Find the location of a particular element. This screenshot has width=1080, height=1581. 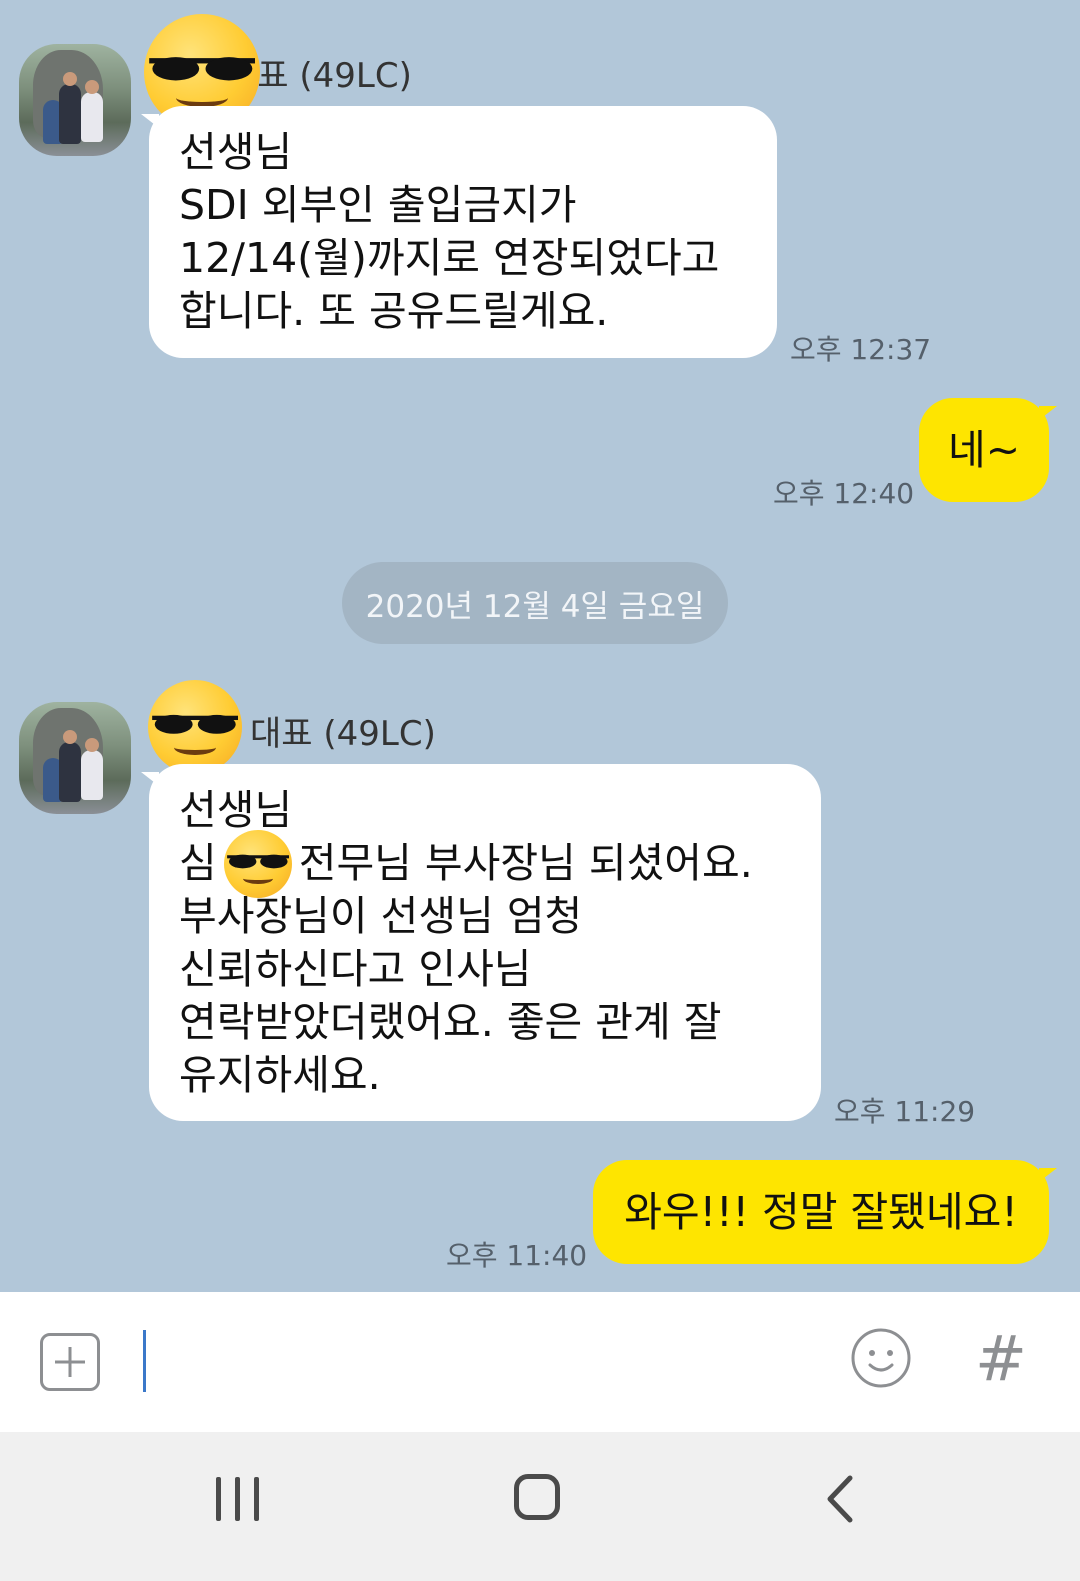

add-attachment-button is located at coordinates (70, 1362).